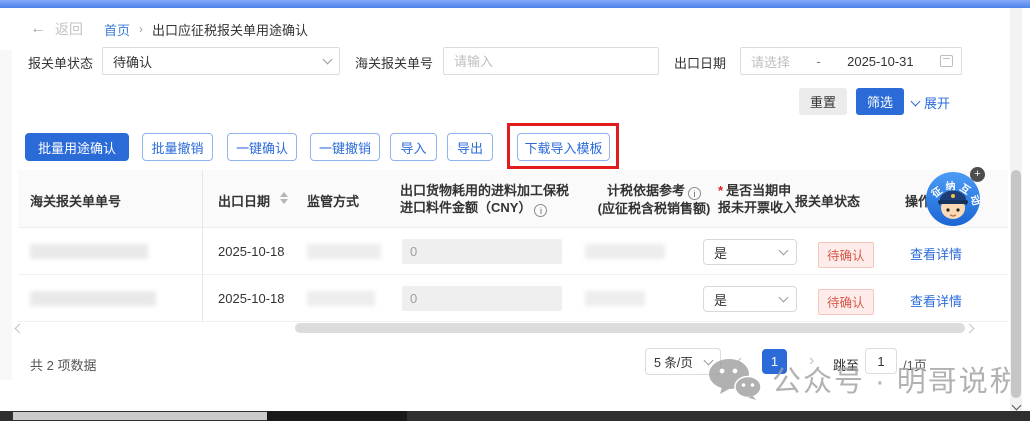  I want to click on status-filter-value: 待确认, so click(133, 62).